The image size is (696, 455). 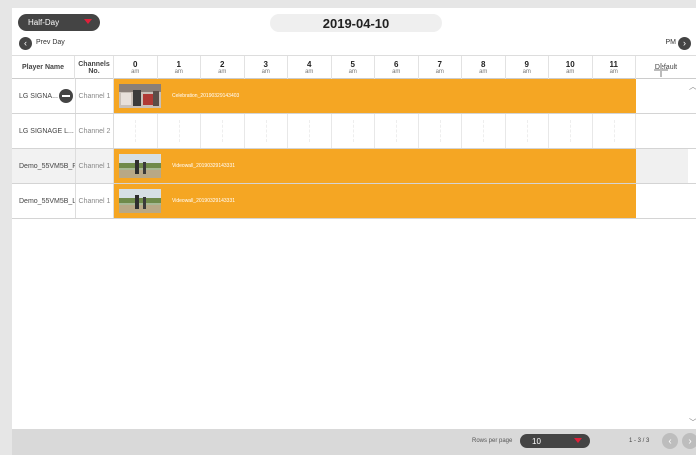 What do you see at coordinates (66, 96) in the screenshot?
I see `remove-icon` at bounding box center [66, 96].